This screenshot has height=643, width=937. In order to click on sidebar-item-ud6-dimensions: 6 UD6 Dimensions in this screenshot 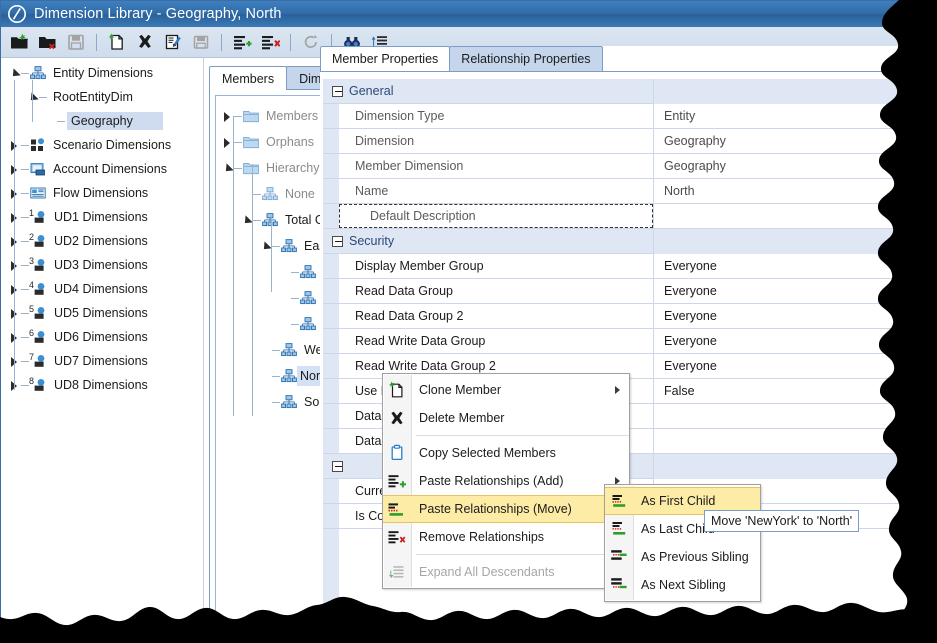, I will do `click(102, 337)`.